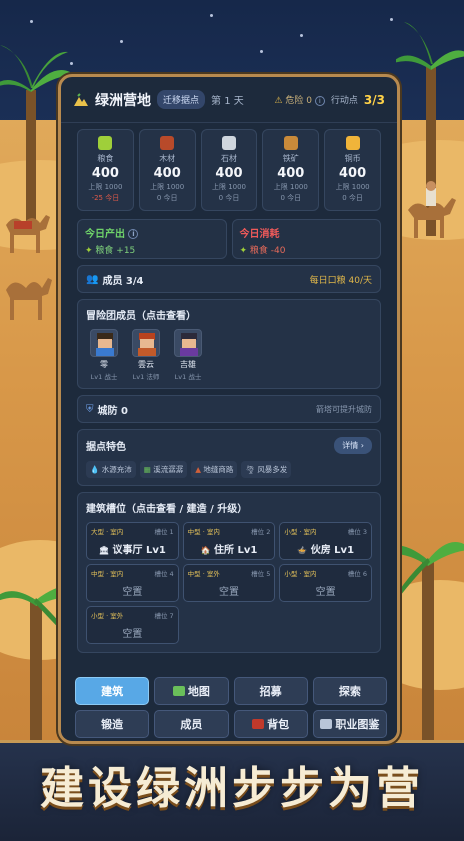  What do you see at coordinates (105, 158) in the screenshot?
I see `resource-name: 粮食` at bounding box center [105, 158].